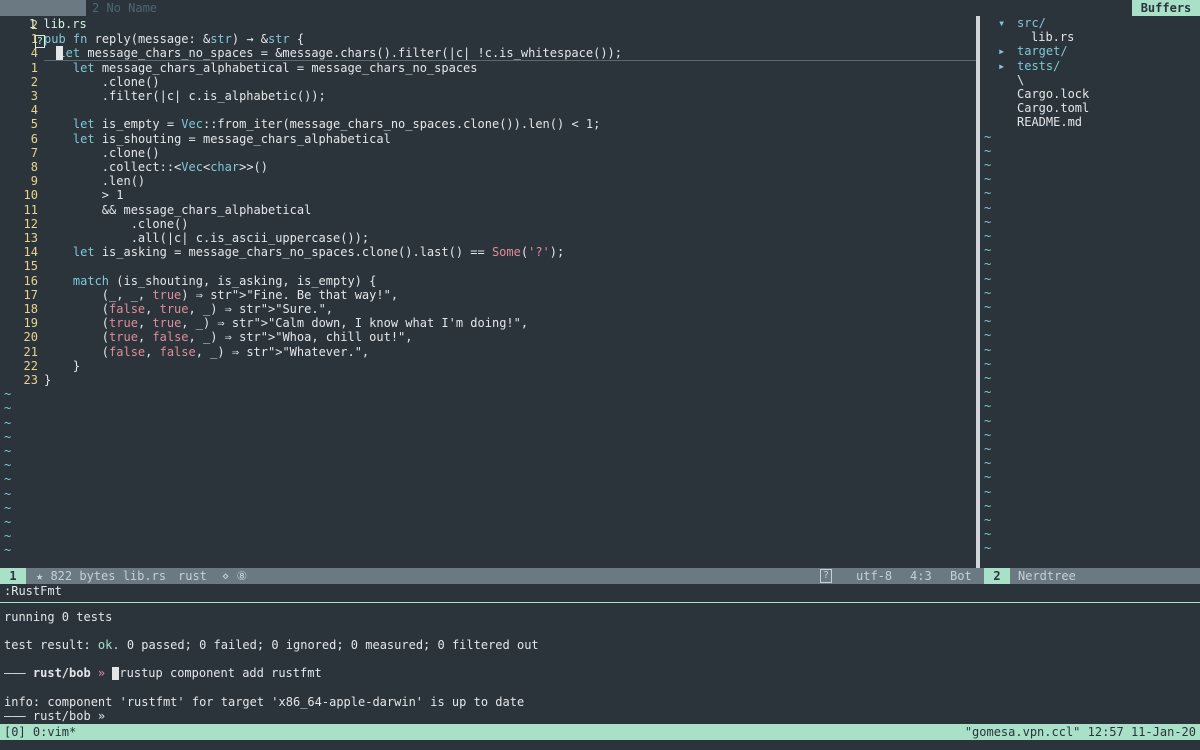 The width and height of the screenshot is (1200, 750). I want to click on editor-cursor, so click(59, 53).